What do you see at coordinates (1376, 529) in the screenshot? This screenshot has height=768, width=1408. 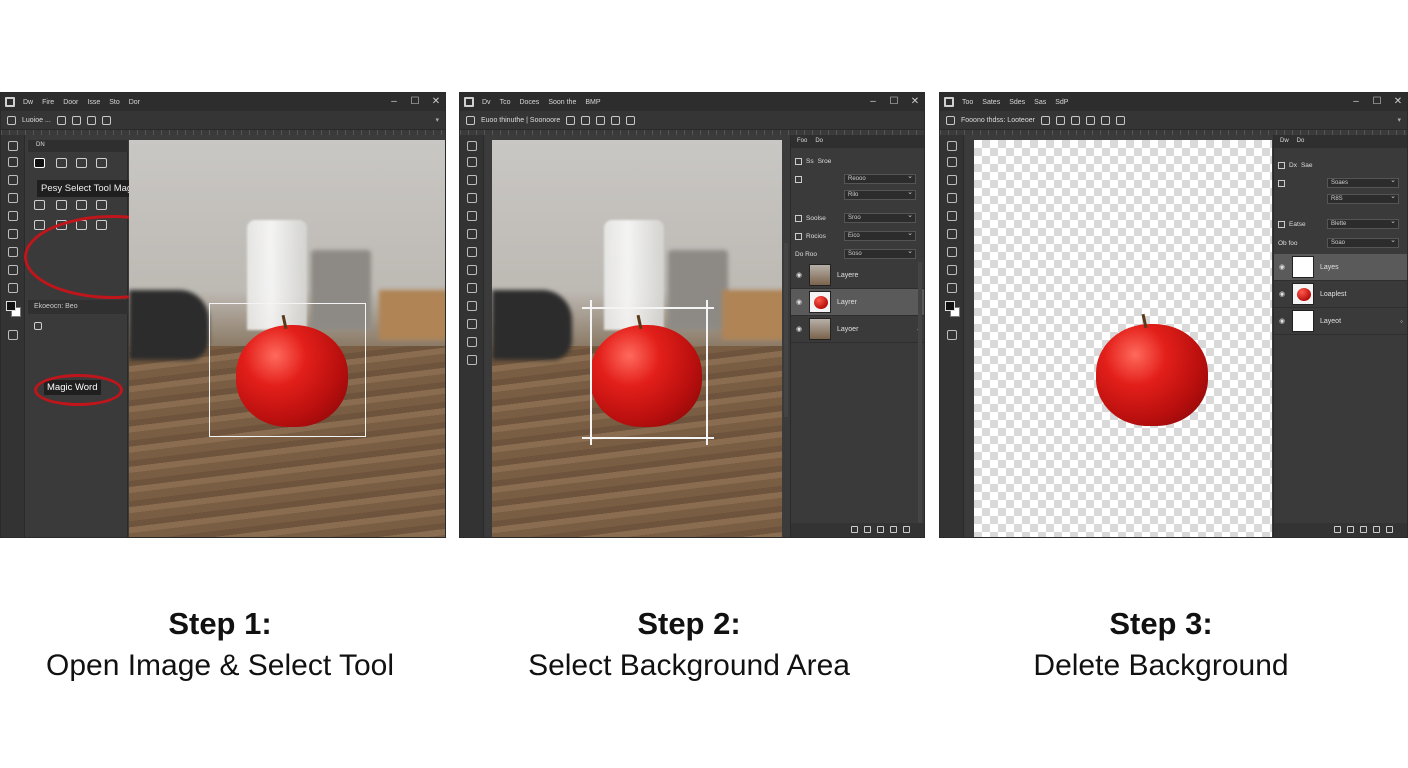 I see `new-layer-icon` at bounding box center [1376, 529].